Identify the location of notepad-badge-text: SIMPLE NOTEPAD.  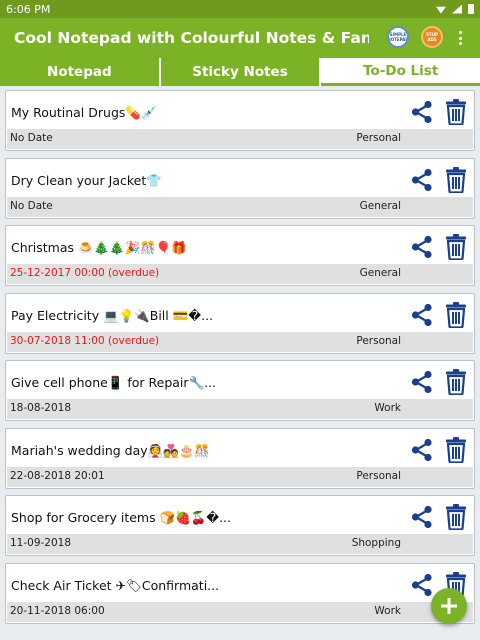
(398, 37).